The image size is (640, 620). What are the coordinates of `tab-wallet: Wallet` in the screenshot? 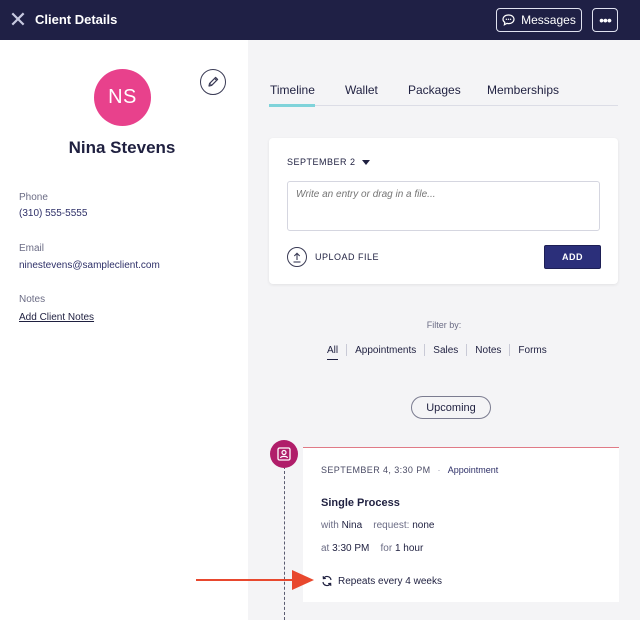 It's located at (361, 90).